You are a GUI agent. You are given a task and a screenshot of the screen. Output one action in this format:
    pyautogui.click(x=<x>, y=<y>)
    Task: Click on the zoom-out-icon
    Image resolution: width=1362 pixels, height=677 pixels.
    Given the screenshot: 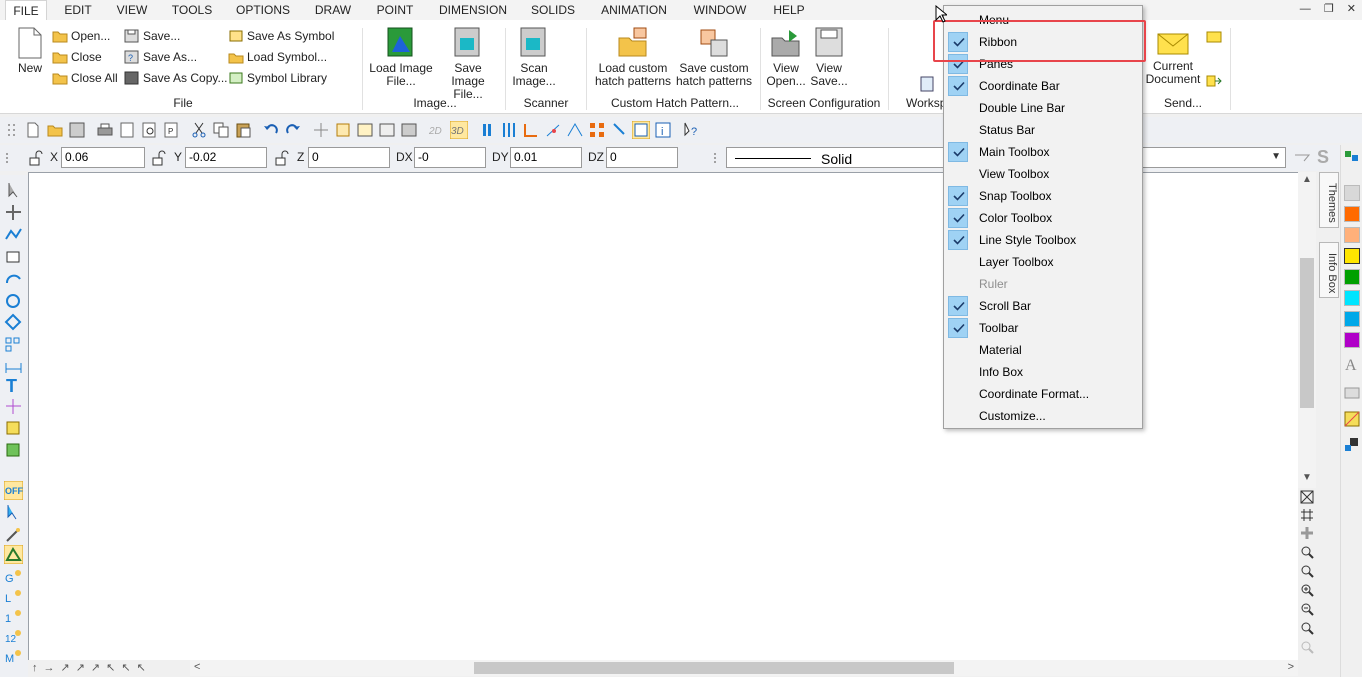 What is the action you would take?
    pyautogui.click(x=1307, y=609)
    